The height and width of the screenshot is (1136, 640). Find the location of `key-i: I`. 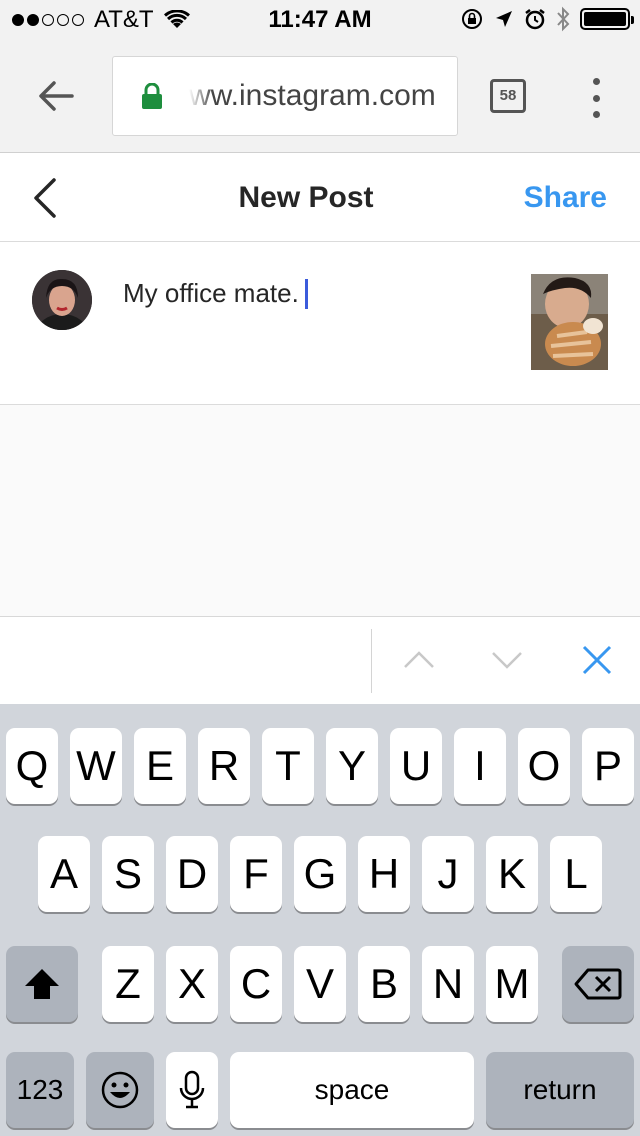

key-i: I is located at coordinates (480, 766).